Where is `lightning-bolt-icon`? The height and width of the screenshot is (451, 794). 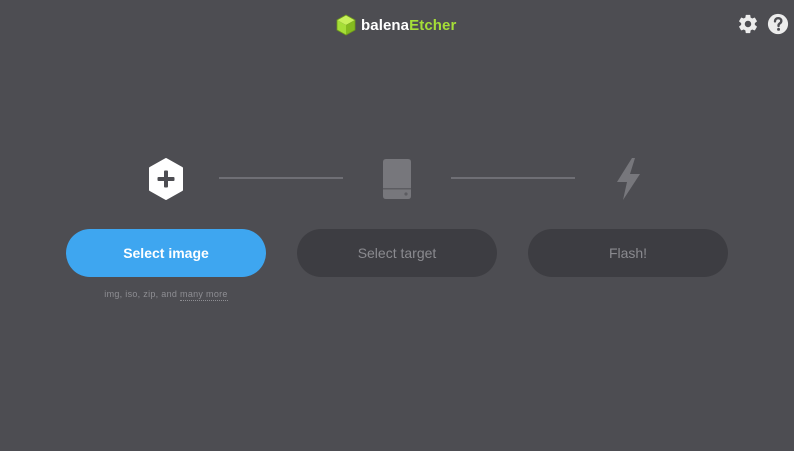 lightning-bolt-icon is located at coordinates (628, 179).